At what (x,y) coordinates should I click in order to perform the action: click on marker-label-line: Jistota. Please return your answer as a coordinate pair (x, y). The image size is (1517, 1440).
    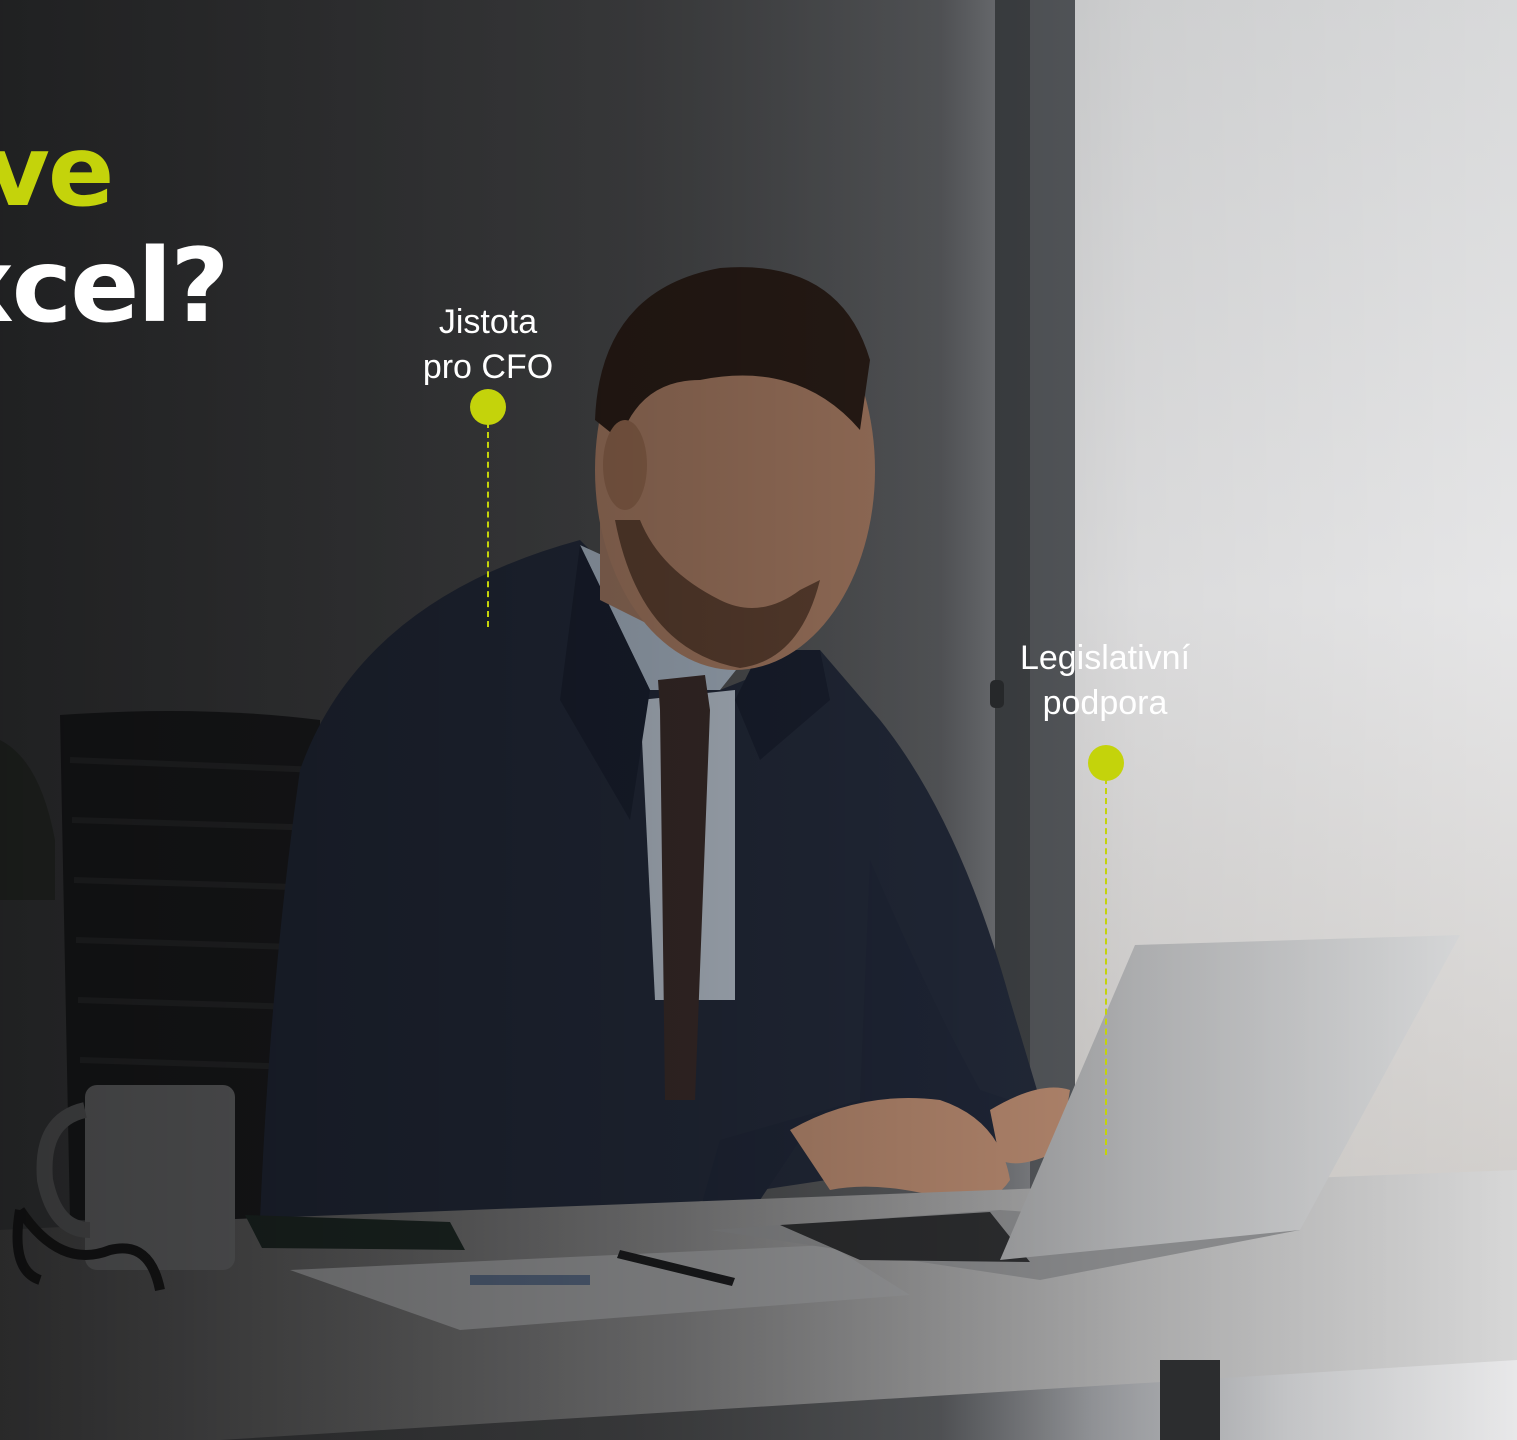
    Looking at the image, I should click on (488, 322).